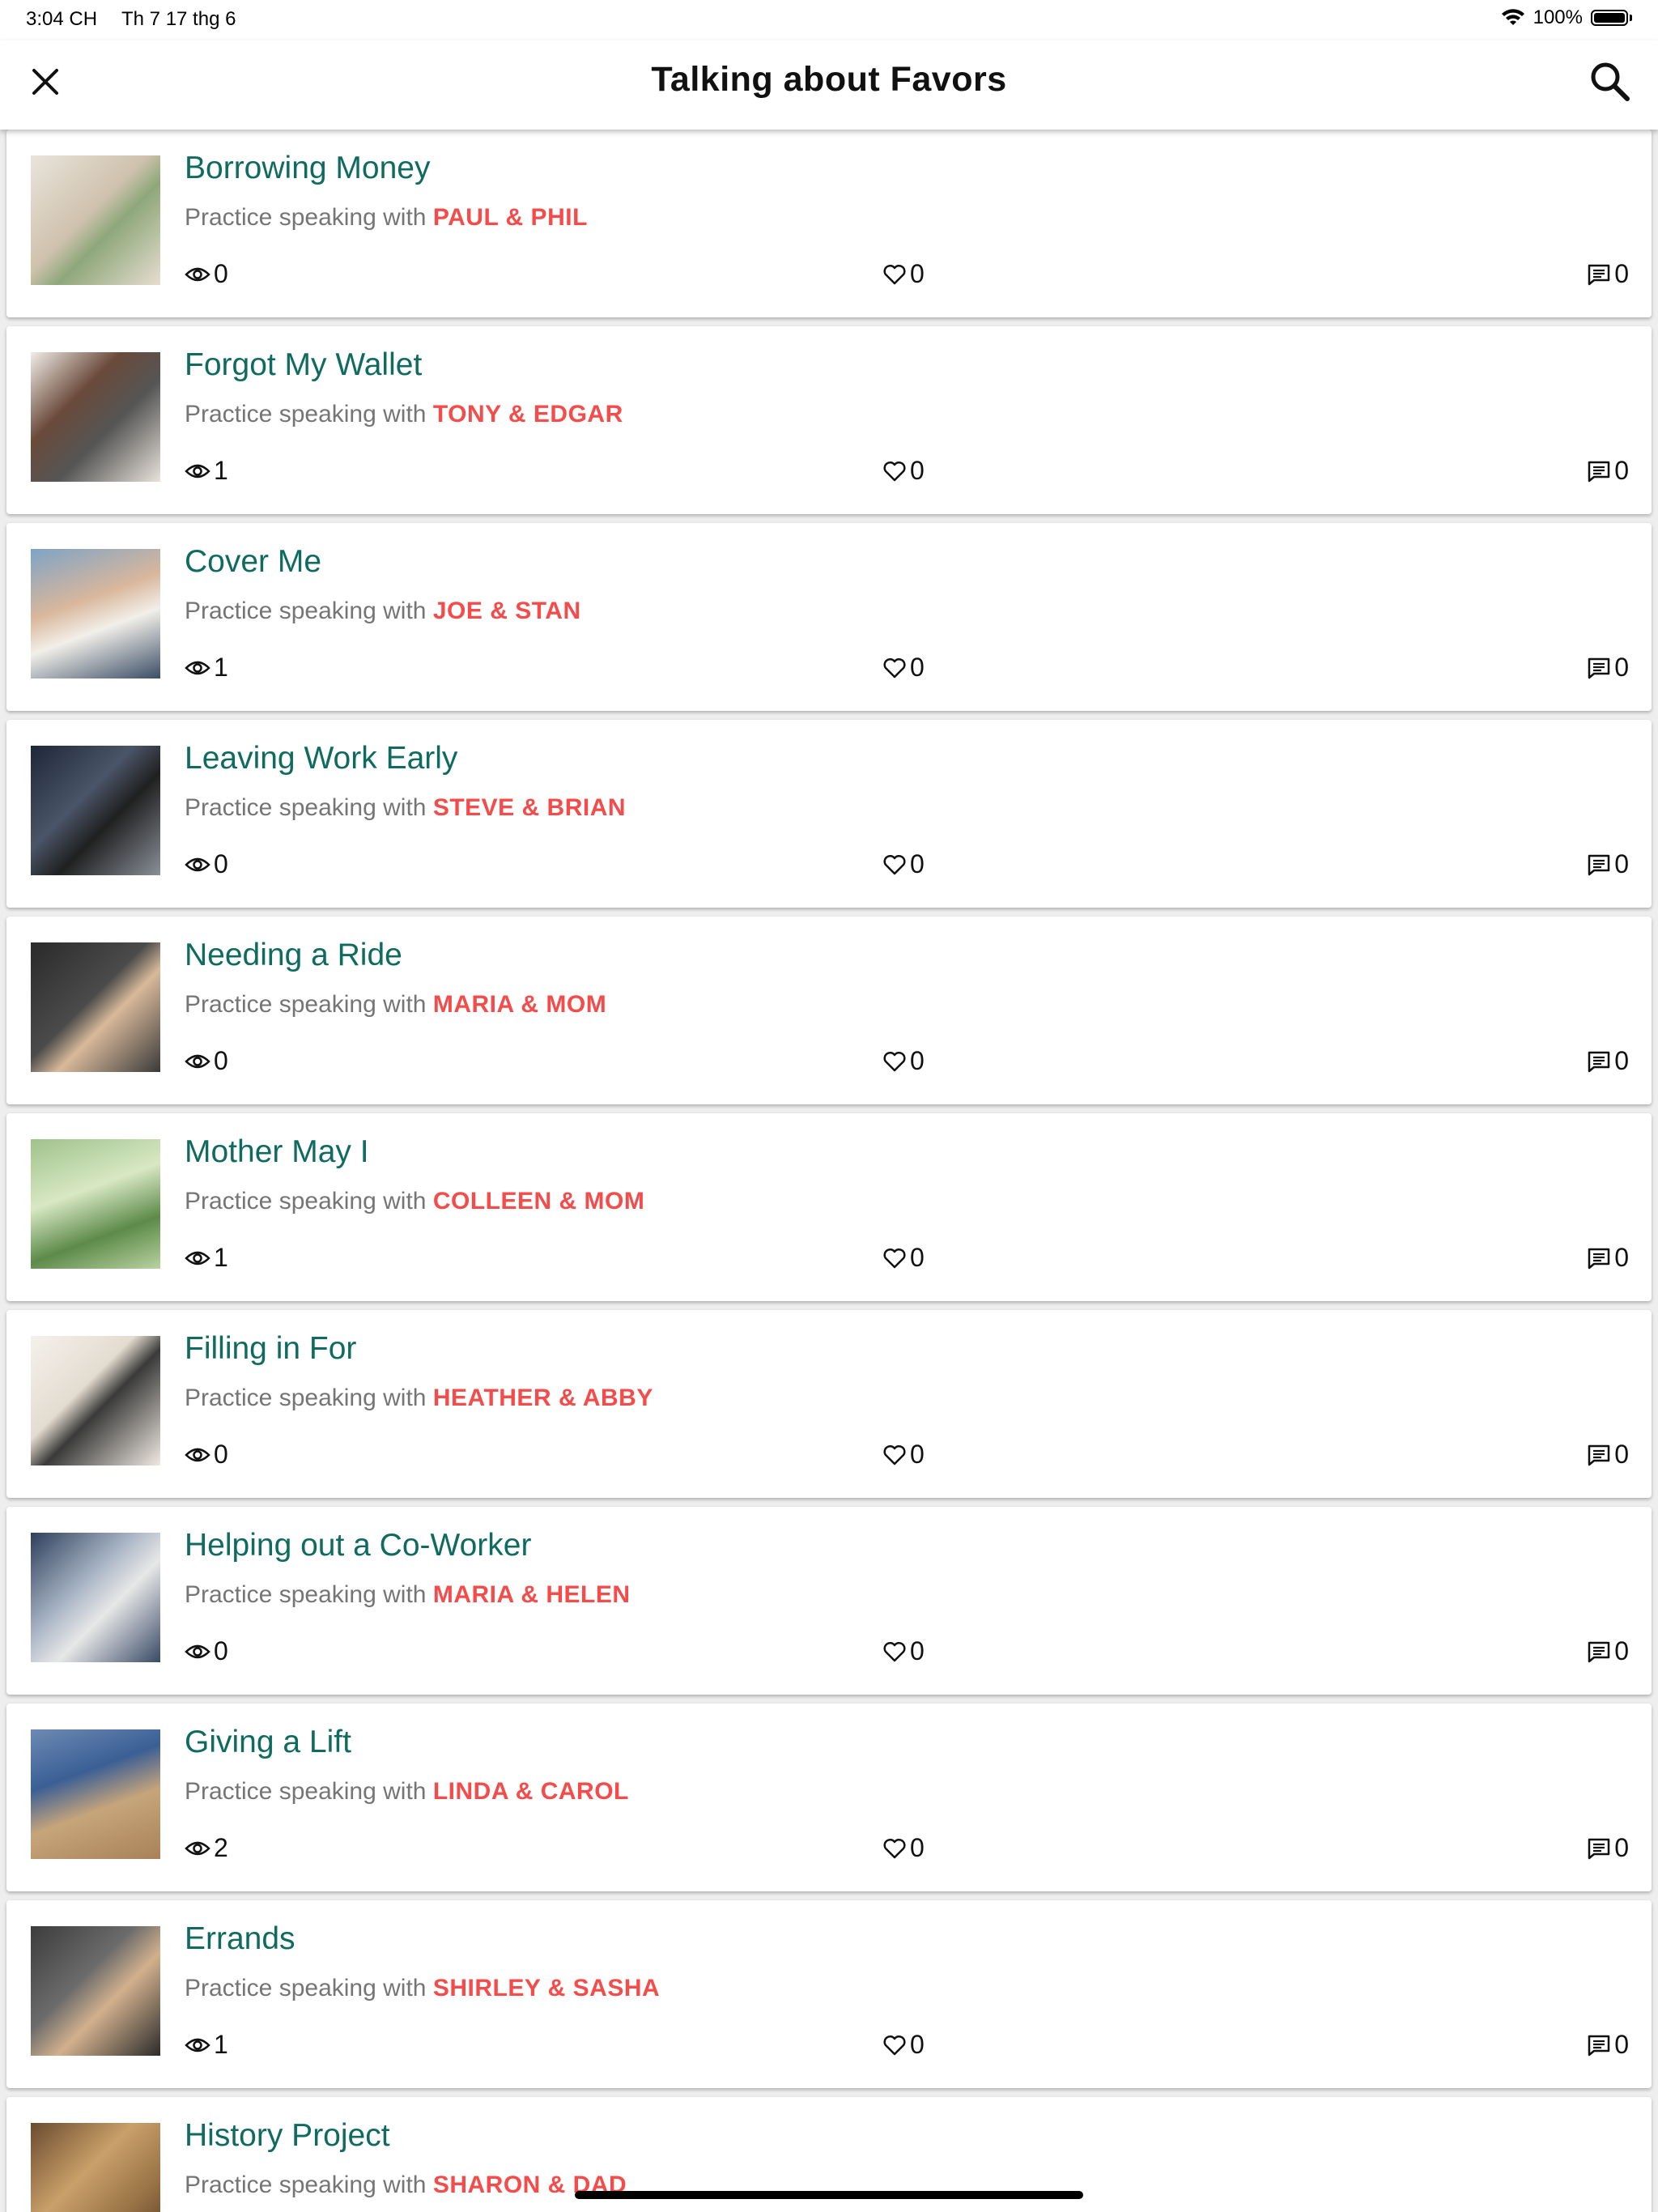 This screenshot has height=2212, width=1658. I want to click on lesson-speakers: HEATHER & ABBY, so click(542, 1398).